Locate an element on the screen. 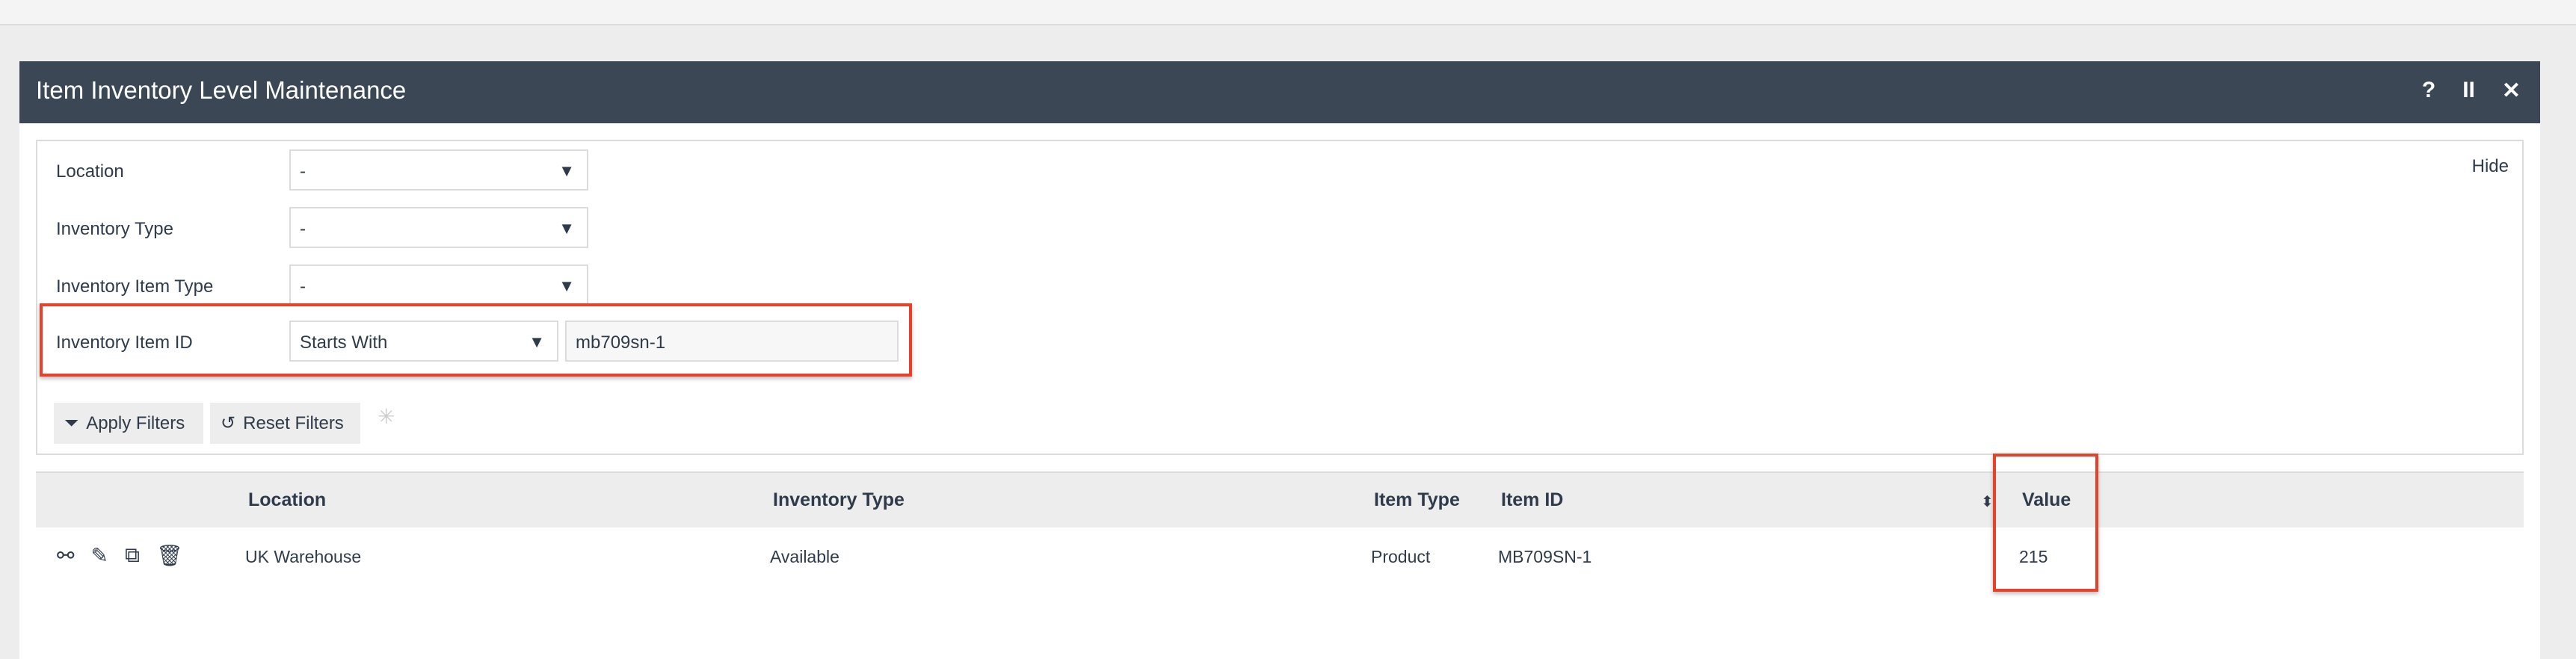 The image size is (2576, 659). reset-filters-button: ↺ Reset Filters is located at coordinates (285, 423).